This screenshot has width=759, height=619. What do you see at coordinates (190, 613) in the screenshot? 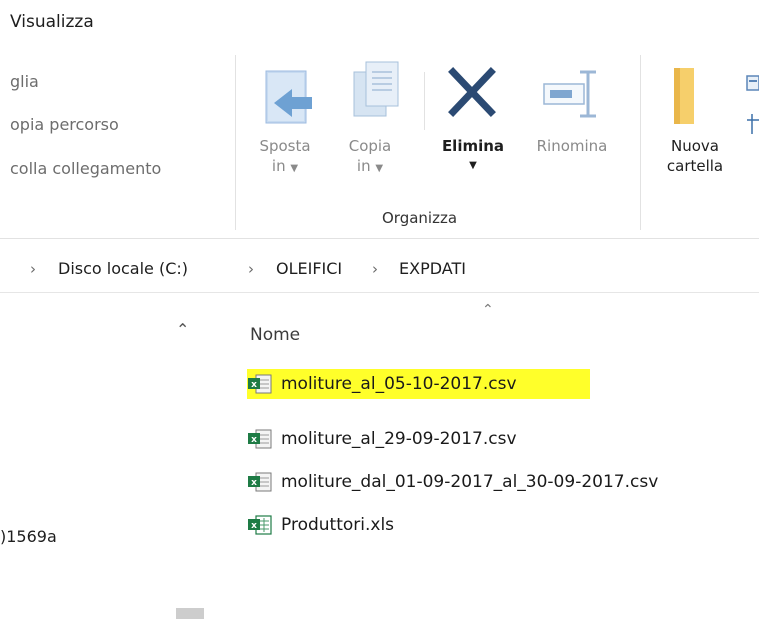
I see `nav-scrollbar` at bounding box center [190, 613].